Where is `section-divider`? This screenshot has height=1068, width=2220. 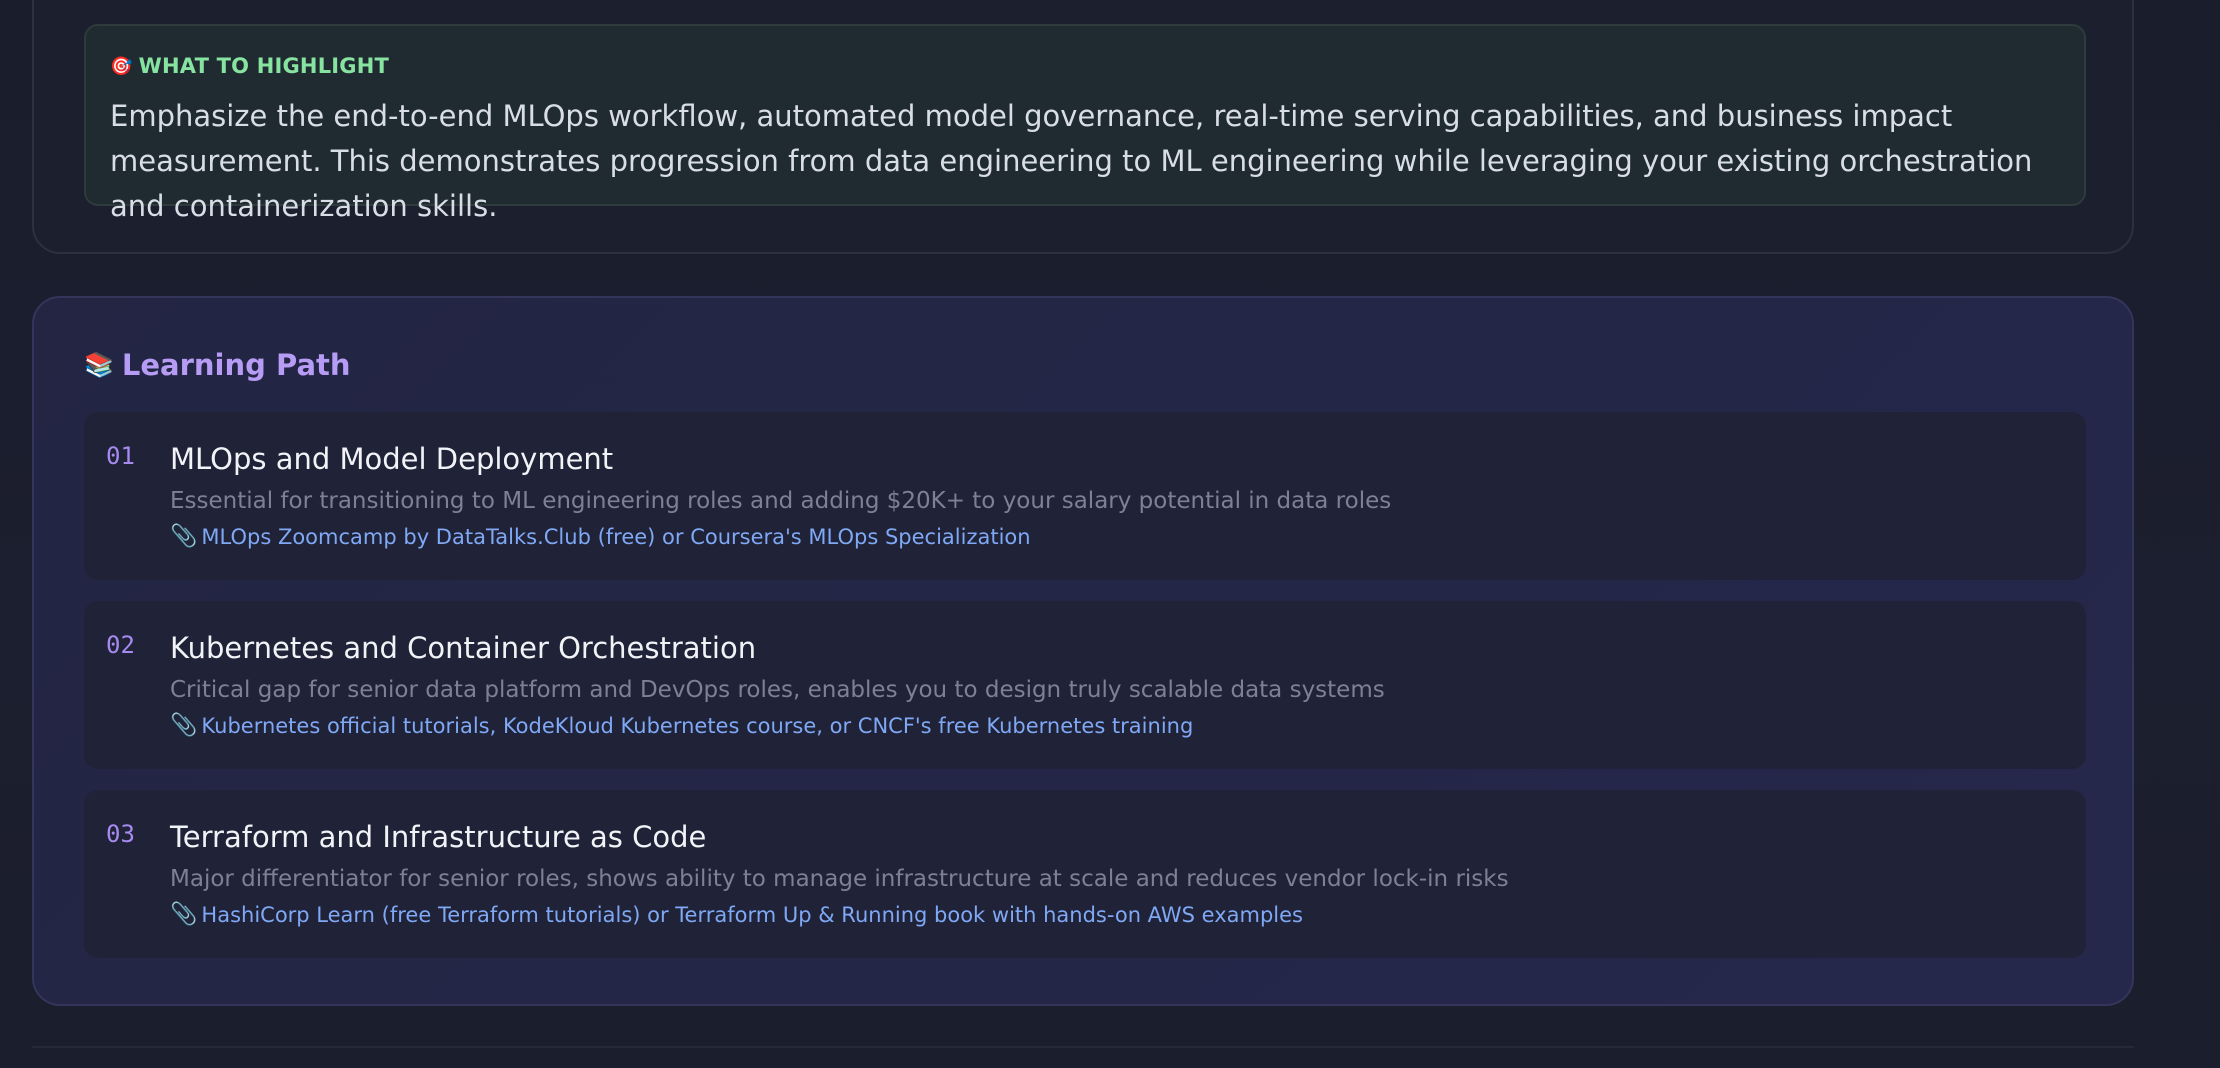 section-divider is located at coordinates (1083, 1047).